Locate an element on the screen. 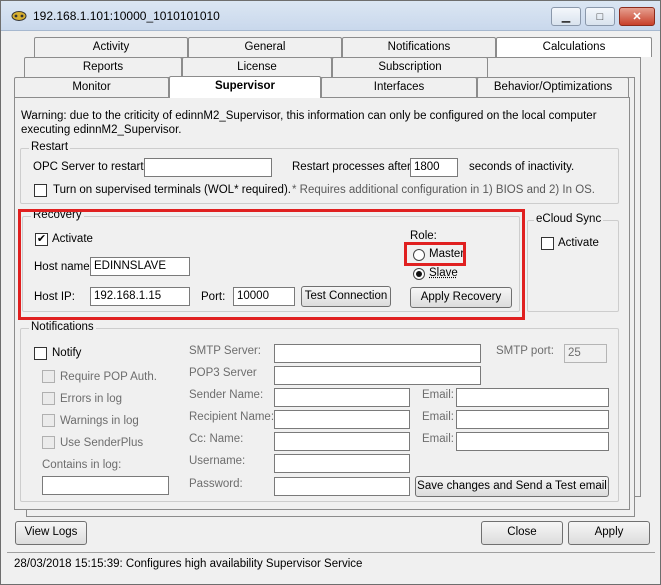  pop3-server-label: POP3 Server is located at coordinates (223, 373).